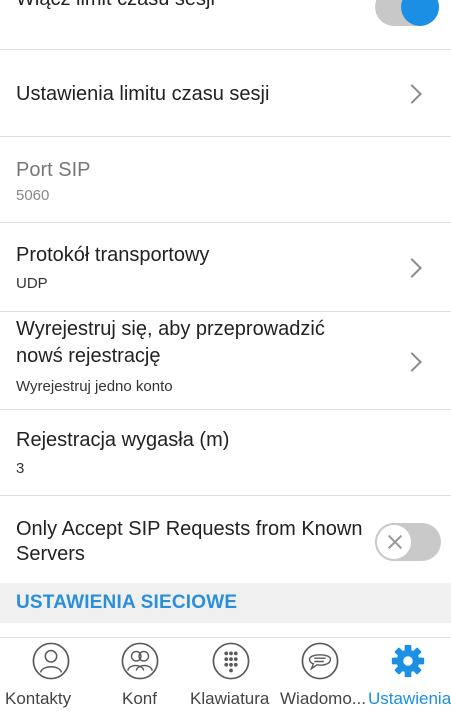 This screenshot has height=713, width=451. I want to click on tab-label: Ustawienia, so click(409, 698).